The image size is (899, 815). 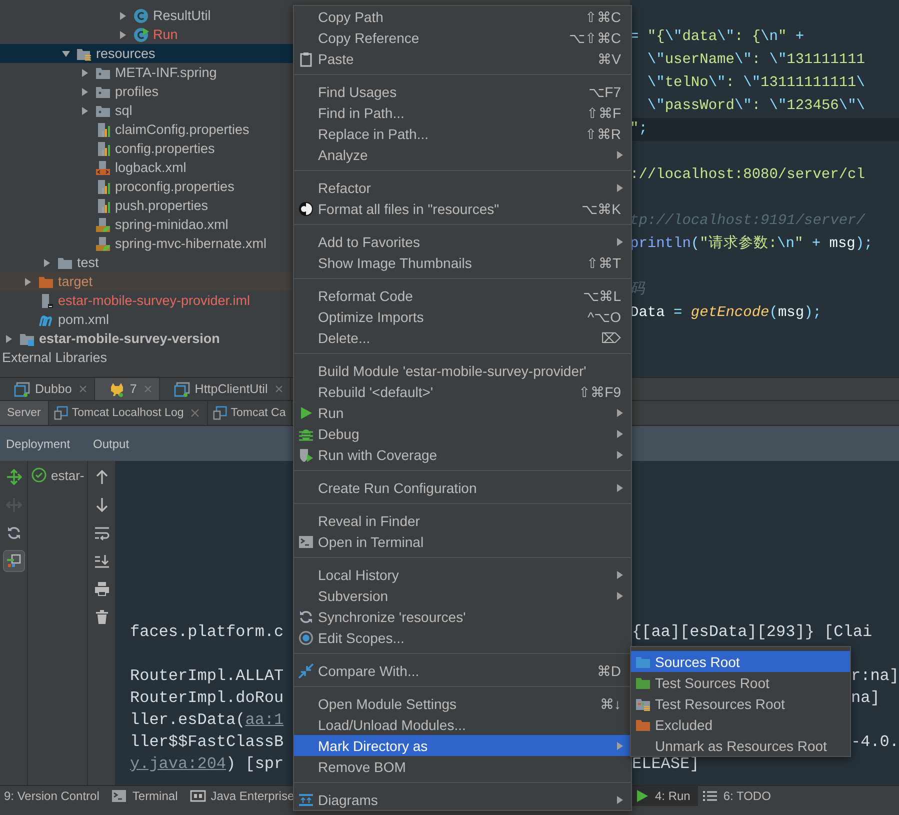 I want to click on shortcut-label: ⌥⌘K, so click(x=601, y=208).